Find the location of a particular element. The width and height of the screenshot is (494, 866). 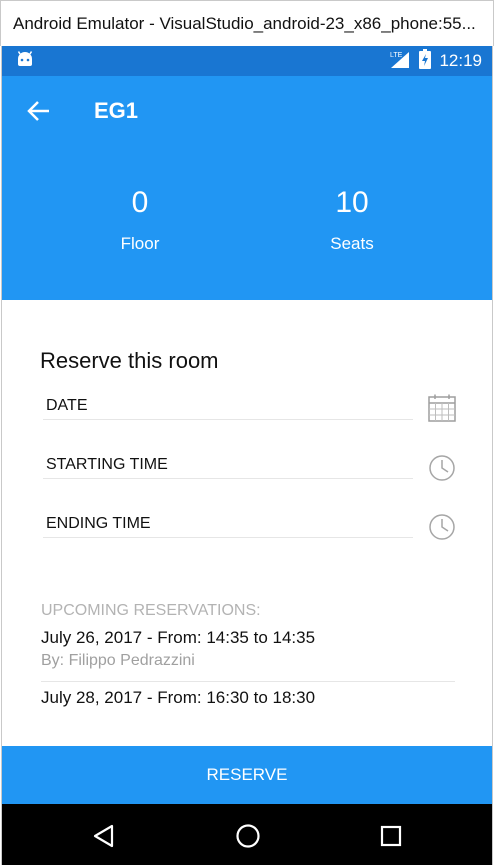

reservation-date: July 28, 2017 - From: 16:30 to 18:30 is located at coordinates (178, 697).